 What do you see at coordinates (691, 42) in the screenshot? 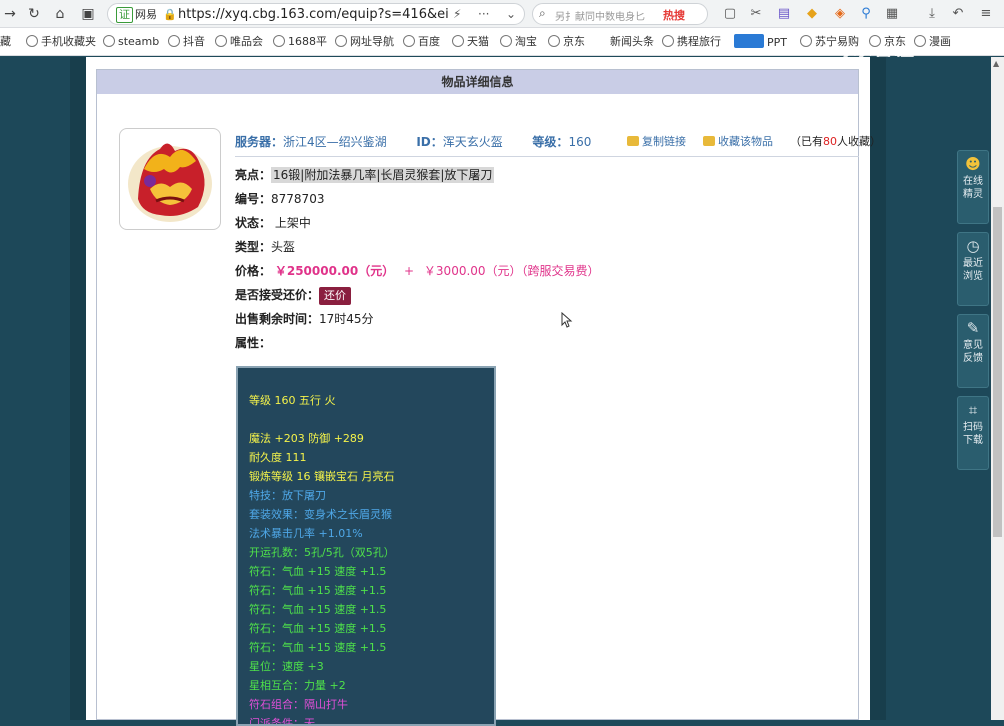
I see `bookmark-item: 携程旅行` at bounding box center [691, 42].